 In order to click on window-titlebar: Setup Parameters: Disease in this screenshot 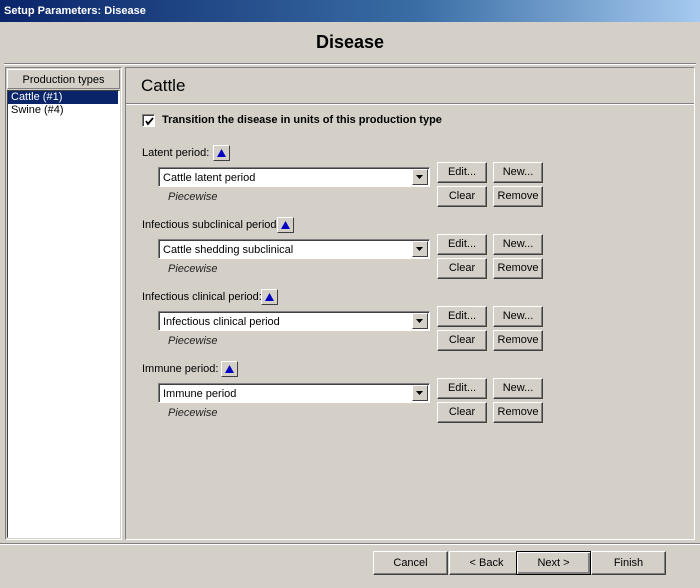, I will do `click(350, 11)`.